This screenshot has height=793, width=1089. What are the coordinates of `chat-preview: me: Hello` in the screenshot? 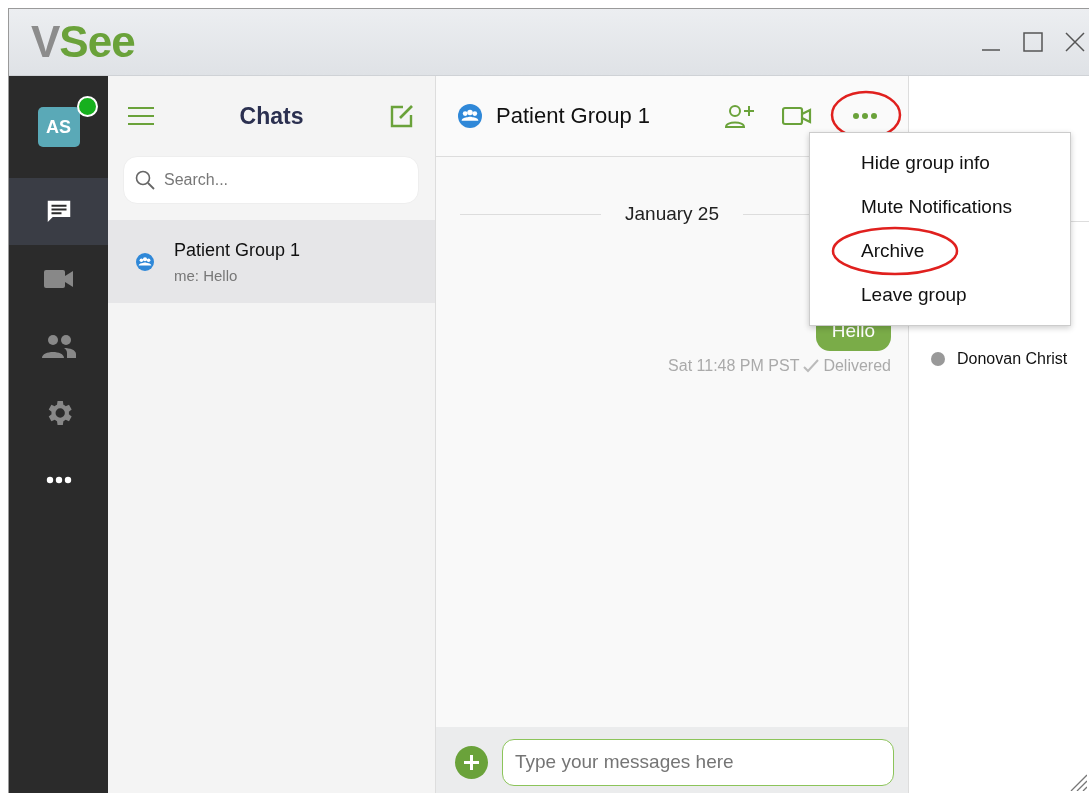 It's located at (206, 275).